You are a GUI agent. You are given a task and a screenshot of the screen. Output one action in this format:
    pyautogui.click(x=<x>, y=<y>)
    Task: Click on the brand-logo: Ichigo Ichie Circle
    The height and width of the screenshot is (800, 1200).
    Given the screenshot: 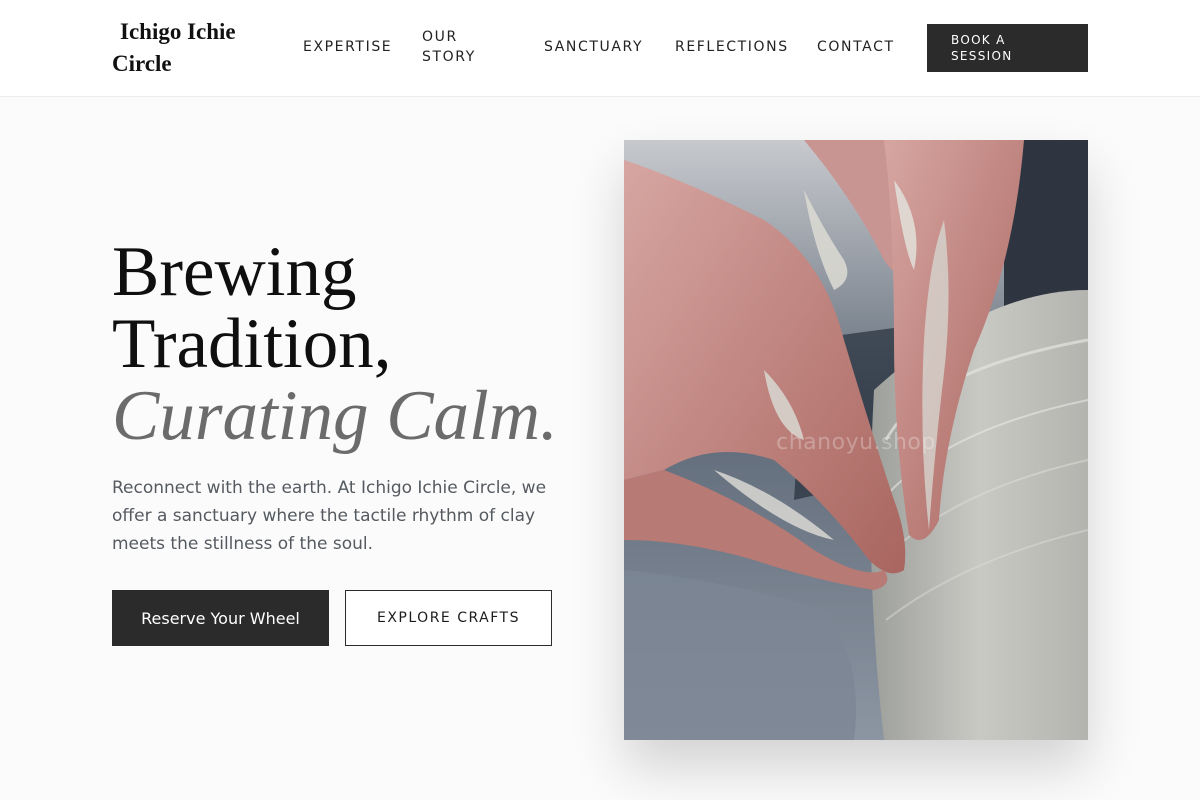 What is the action you would take?
    pyautogui.click(x=187, y=48)
    